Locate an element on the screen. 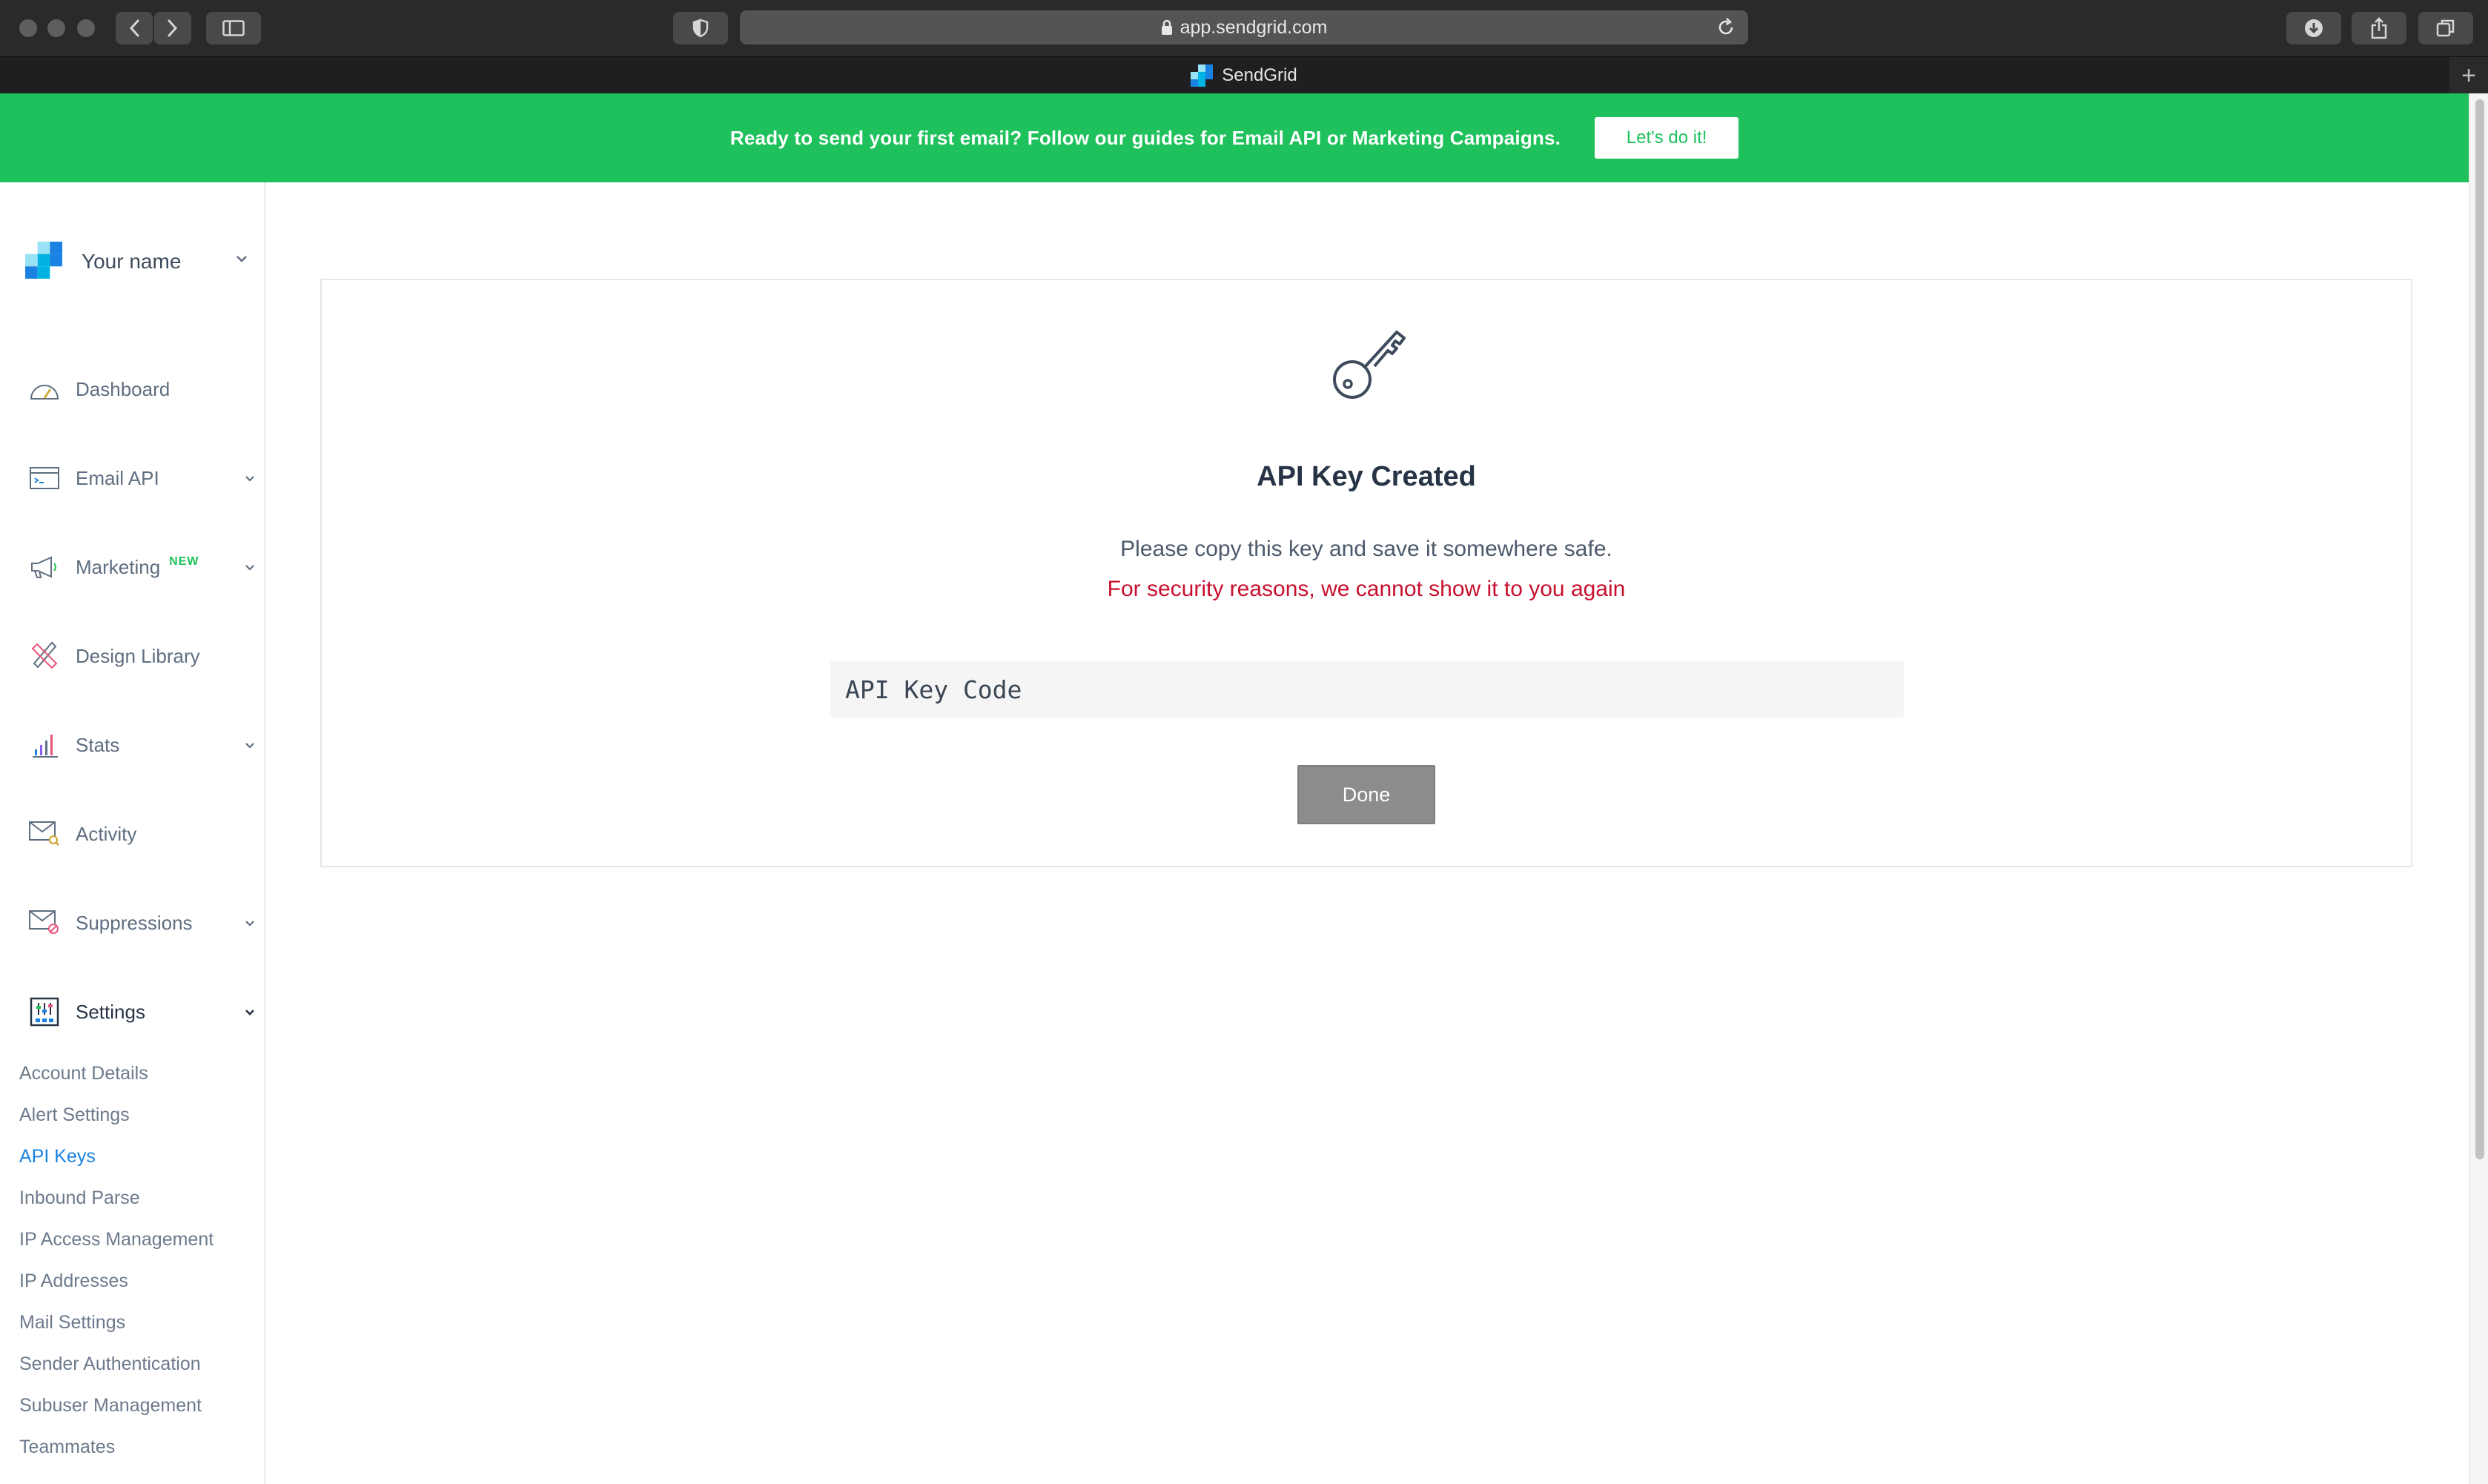 The height and width of the screenshot is (1484, 2488). account-name: Your name is located at coordinates (132, 261).